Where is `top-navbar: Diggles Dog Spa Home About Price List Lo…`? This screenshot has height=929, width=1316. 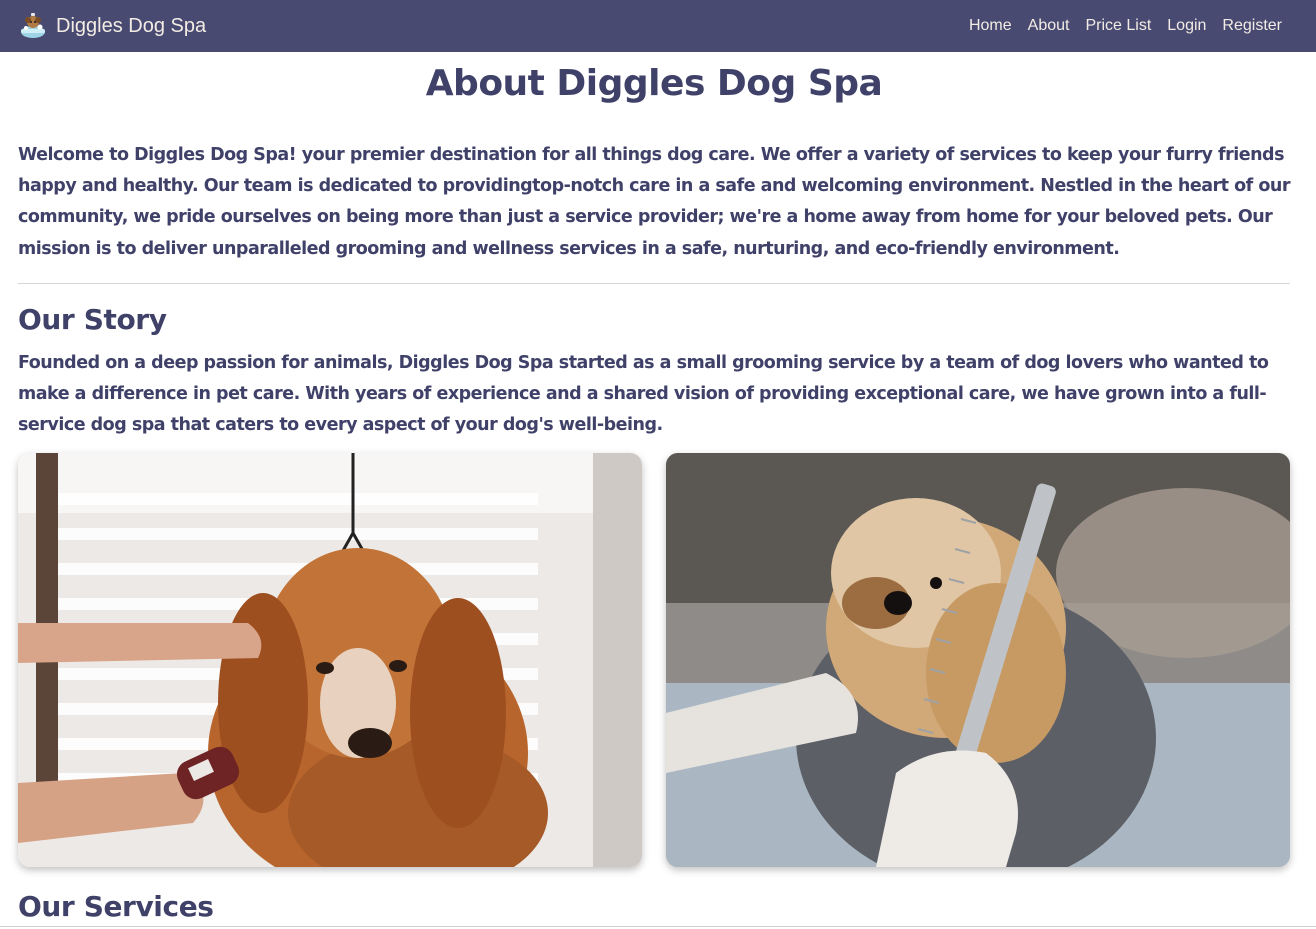 top-navbar: Diggles Dog Spa Home About Price List Lo… is located at coordinates (658, 26).